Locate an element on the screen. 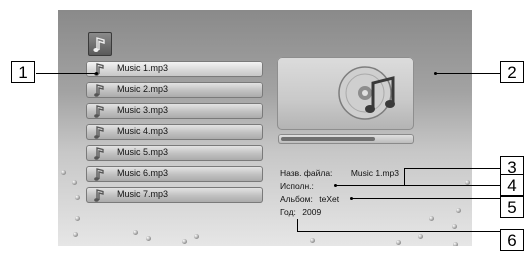  filename-value: Music 1.mp3 is located at coordinates (374, 173).